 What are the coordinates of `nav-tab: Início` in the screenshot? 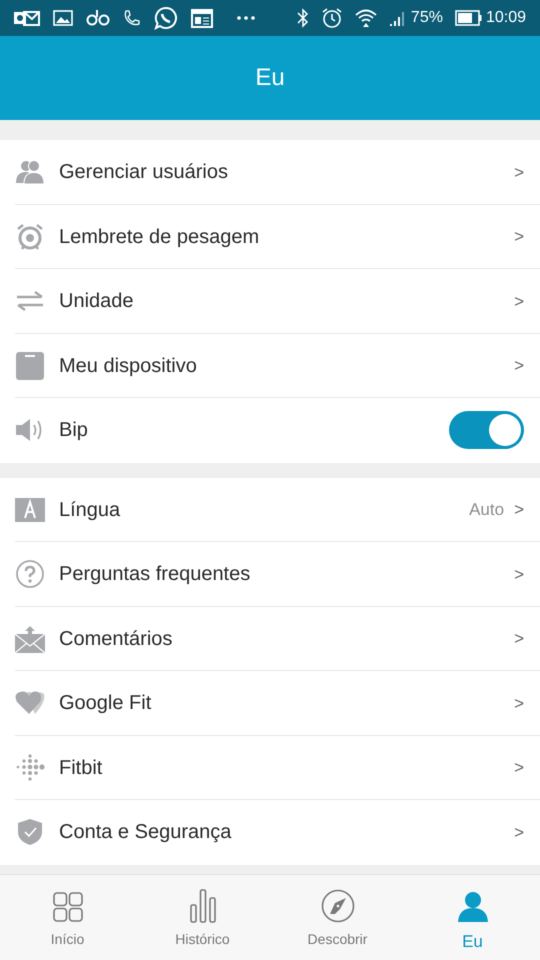 It's located at (67, 917).